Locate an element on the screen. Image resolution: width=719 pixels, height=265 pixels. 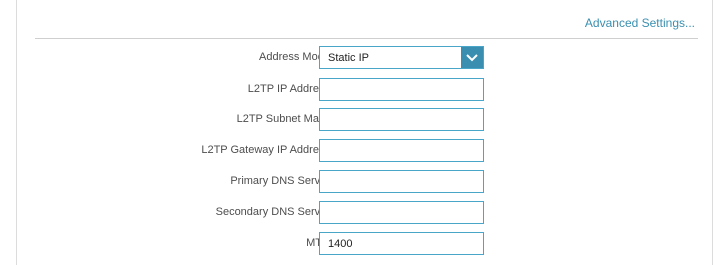
l2tp-gateway-input is located at coordinates (401, 150).